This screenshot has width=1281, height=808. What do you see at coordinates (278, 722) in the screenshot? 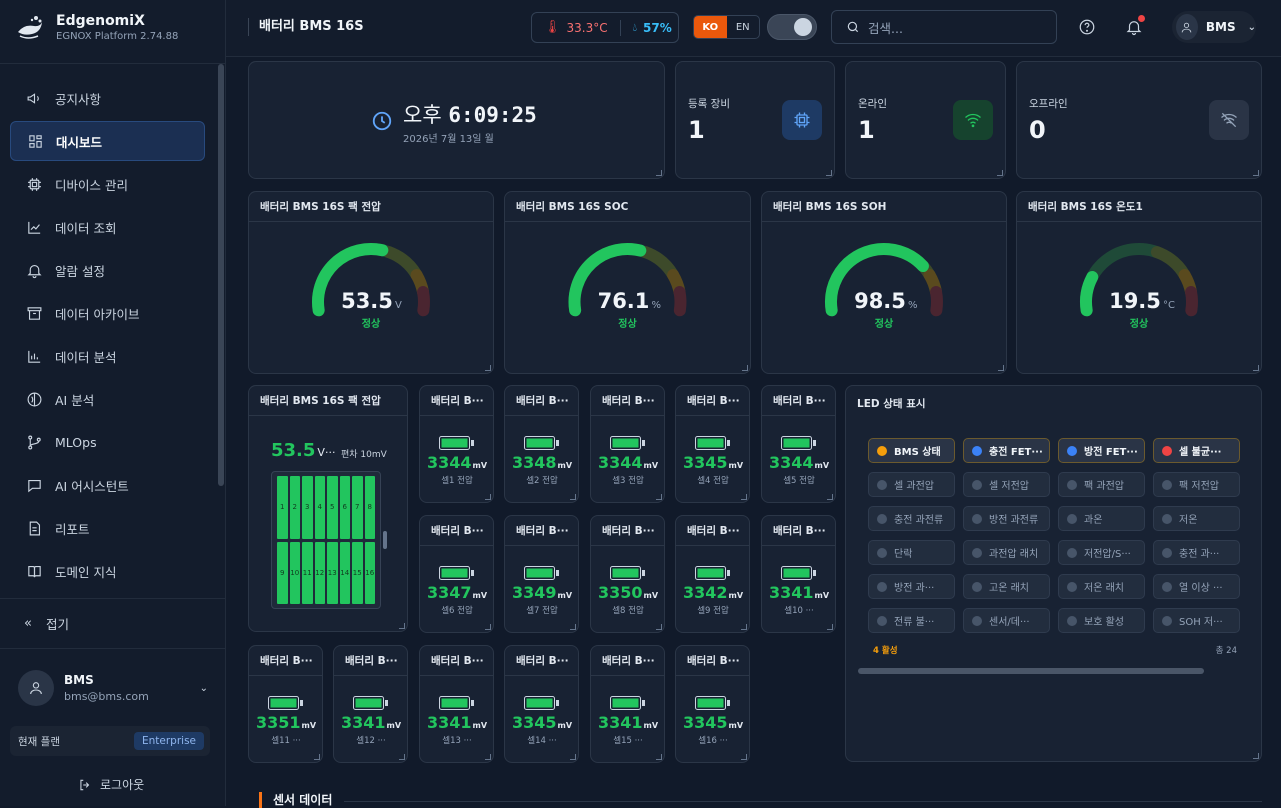
I see `cell-voltage-value: 3351` at bounding box center [278, 722].